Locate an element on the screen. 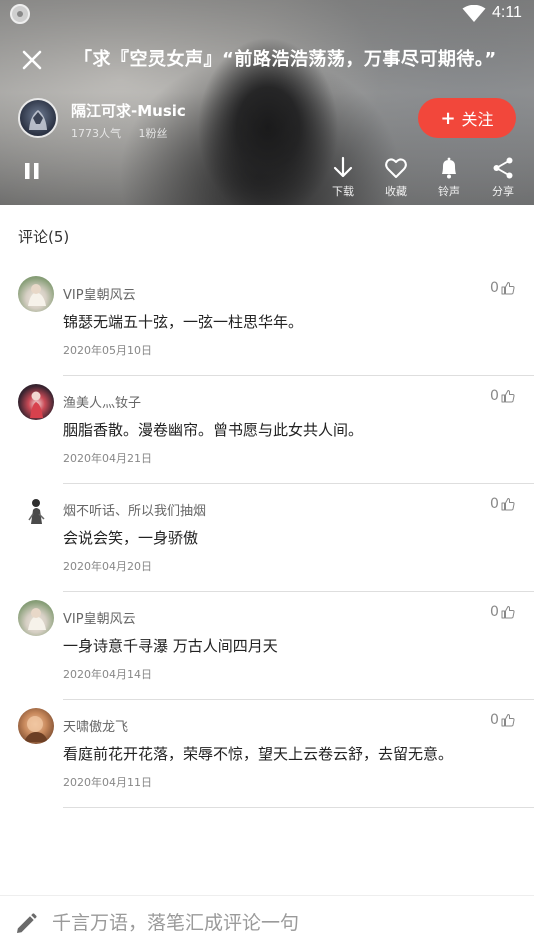  artist-stats: 1773人气 1粉丝 is located at coordinates (126, 133).